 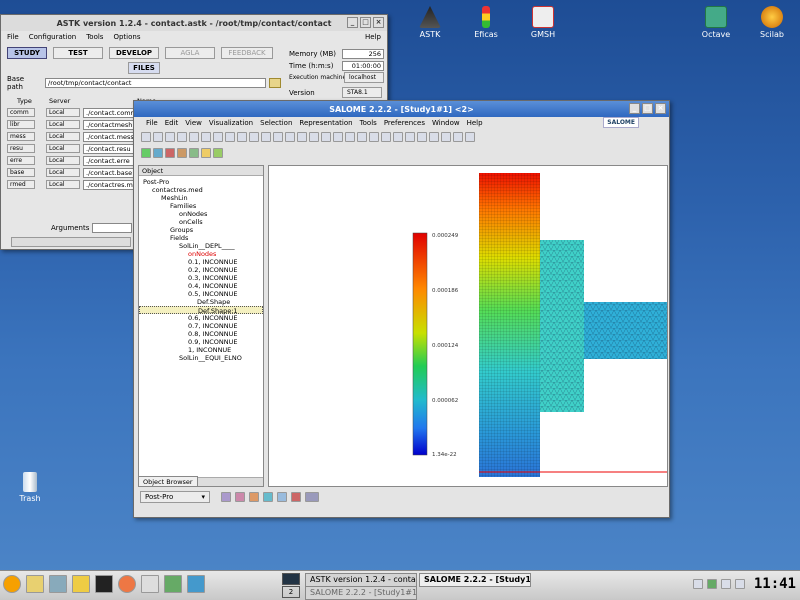 What do you see at coordinates (268, 497) in the screenshot?
I see `postpro-module-icon` at bounding box center [268, 497].